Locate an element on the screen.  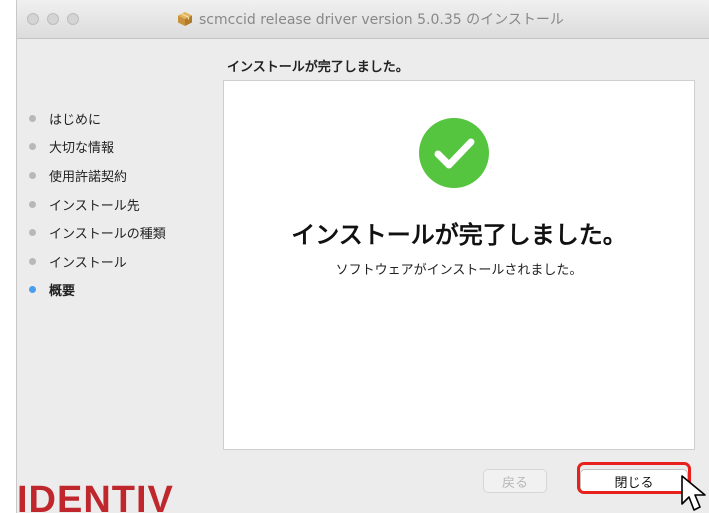
step-label: 大切な情報 is located at coordinates (82, 149).